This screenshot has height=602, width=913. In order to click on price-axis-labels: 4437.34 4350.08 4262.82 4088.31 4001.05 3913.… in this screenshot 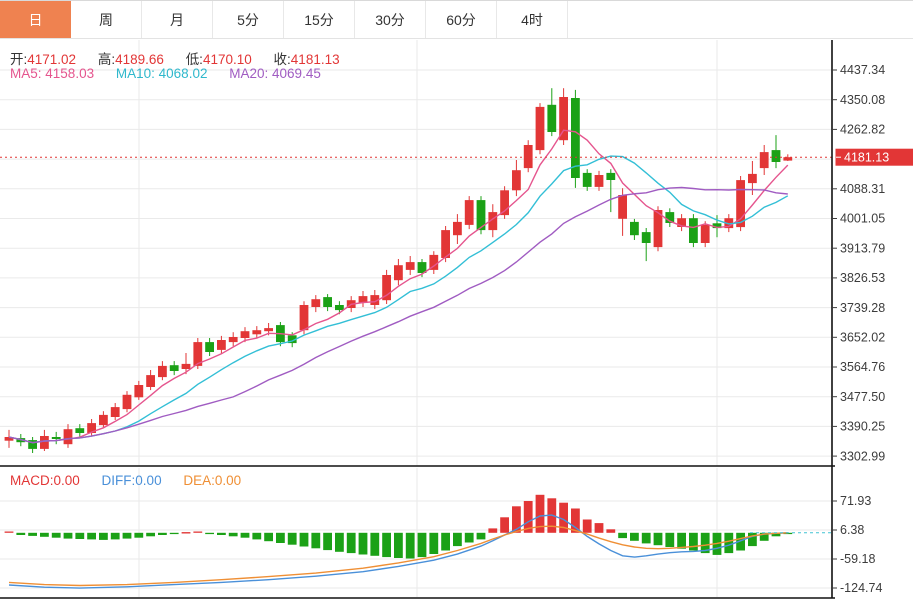, I will do `click(858, 329)`.